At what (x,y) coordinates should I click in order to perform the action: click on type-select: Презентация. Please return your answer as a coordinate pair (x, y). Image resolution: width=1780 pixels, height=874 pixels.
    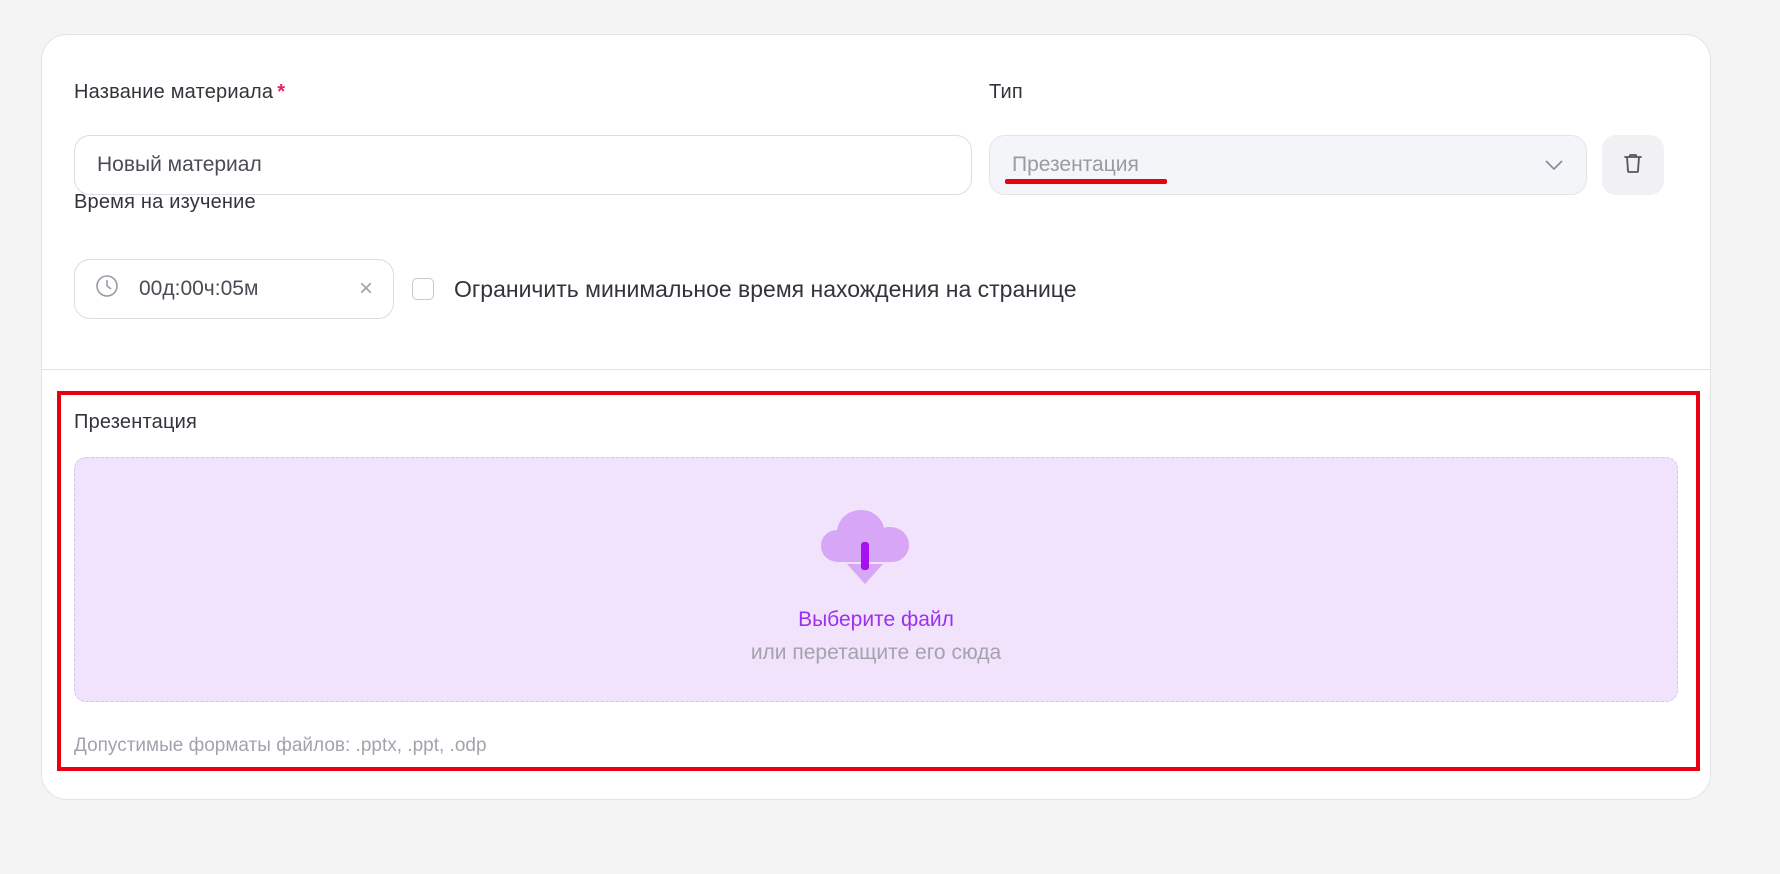
    Looking at the image, I should click on (1288, 165).